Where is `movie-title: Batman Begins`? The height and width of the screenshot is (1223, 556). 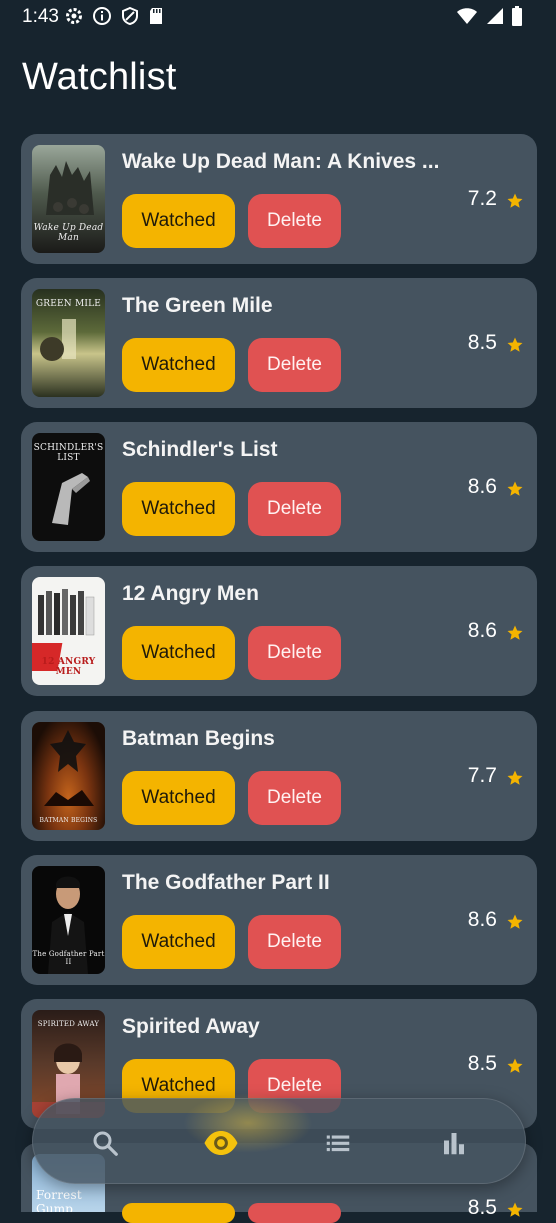
movie-title: Batman Begins is located at coordinates (198, 738).